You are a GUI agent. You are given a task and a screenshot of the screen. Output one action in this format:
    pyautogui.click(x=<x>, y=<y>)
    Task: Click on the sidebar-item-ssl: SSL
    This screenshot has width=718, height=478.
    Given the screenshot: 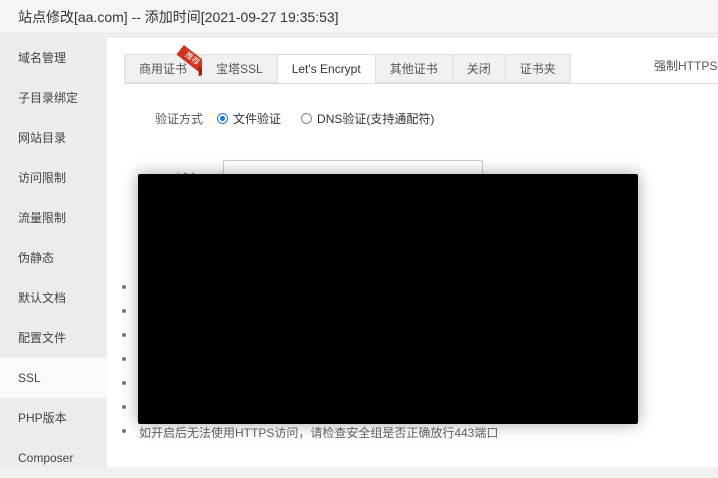 What is the action you would take?
    pyautogui.click(x=53, y=378)
    